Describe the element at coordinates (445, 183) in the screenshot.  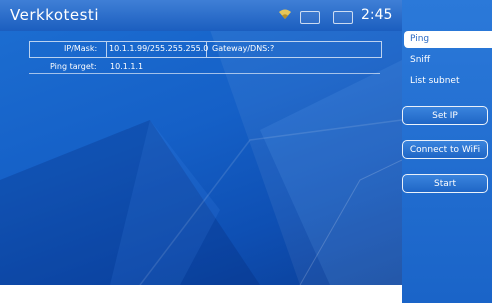
I see `start-button: Start` at that location.